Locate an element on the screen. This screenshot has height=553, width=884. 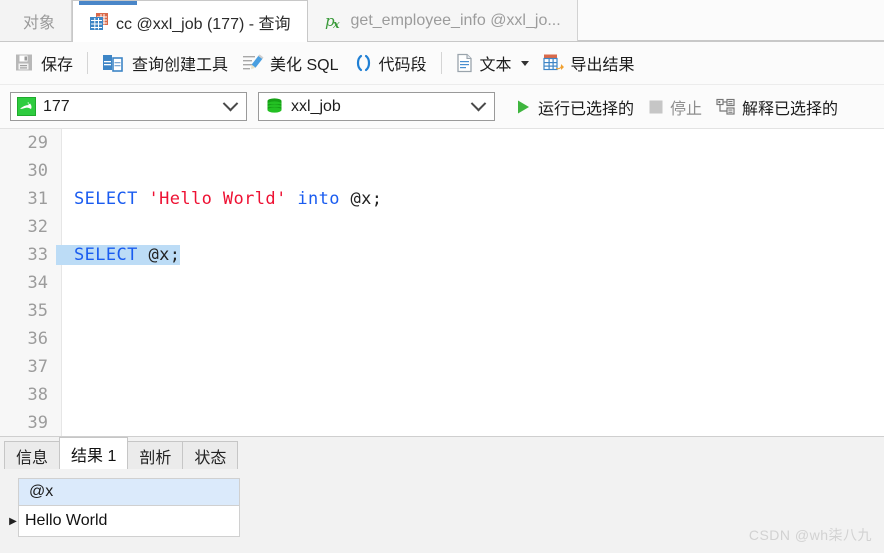
code-snippet-label: 代码段 is located at coordinates (402, 65).